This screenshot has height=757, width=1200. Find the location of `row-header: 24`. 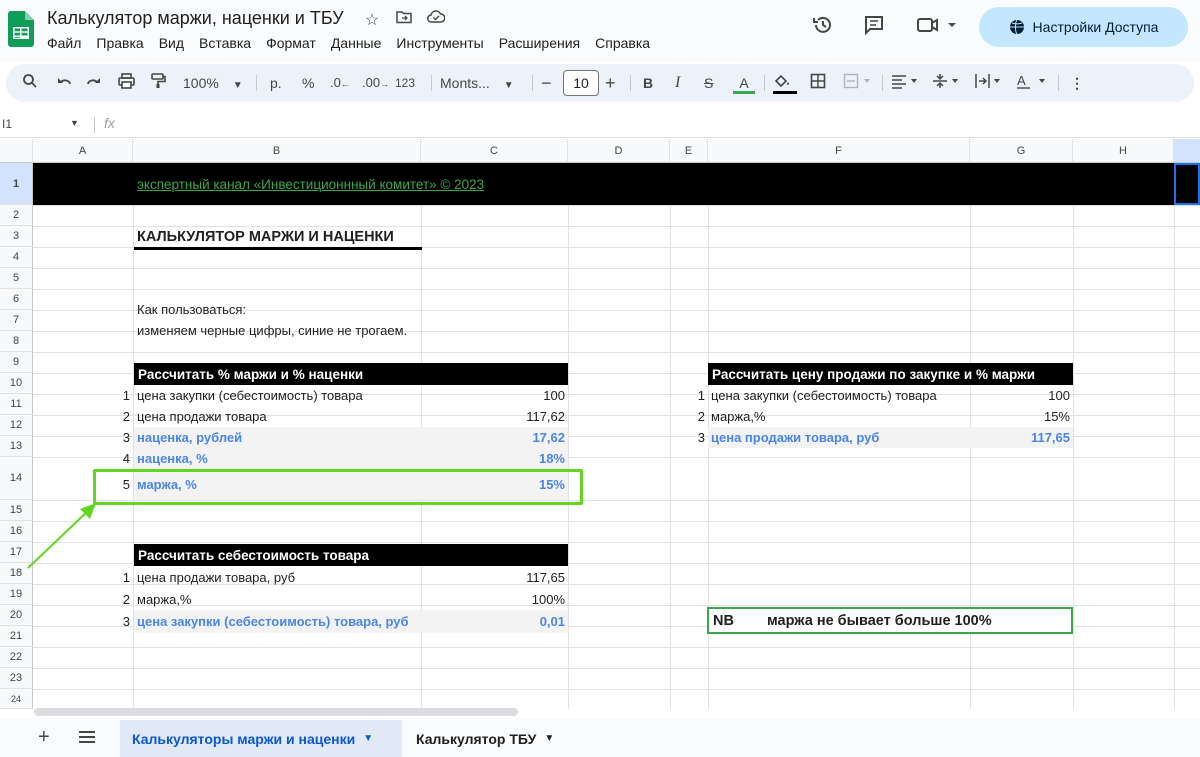

row-header: 24 is located at coordinates (16, 699).